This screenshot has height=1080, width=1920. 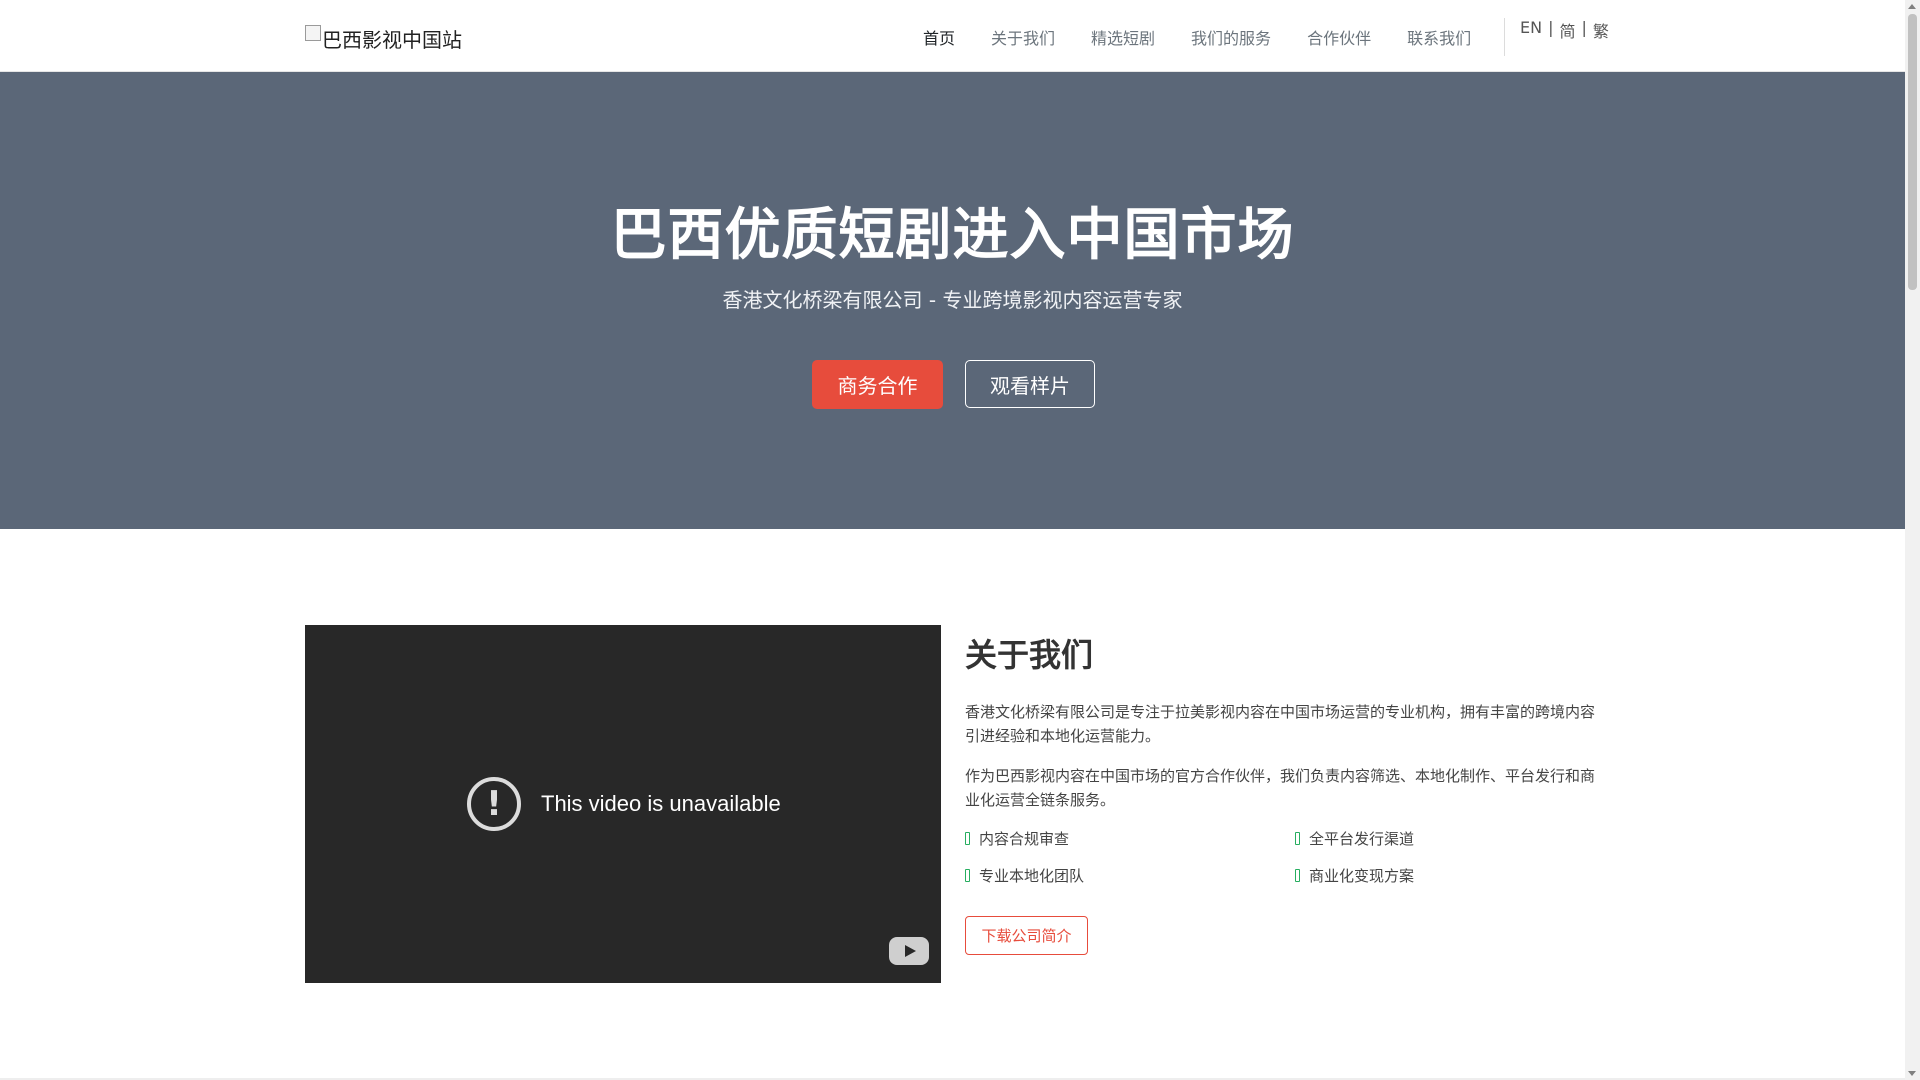 What do you see at coordinates (1130, 838) in the screenshot?
I see `feature-item: 内容合规审查` at bounding box center [1130, 838].